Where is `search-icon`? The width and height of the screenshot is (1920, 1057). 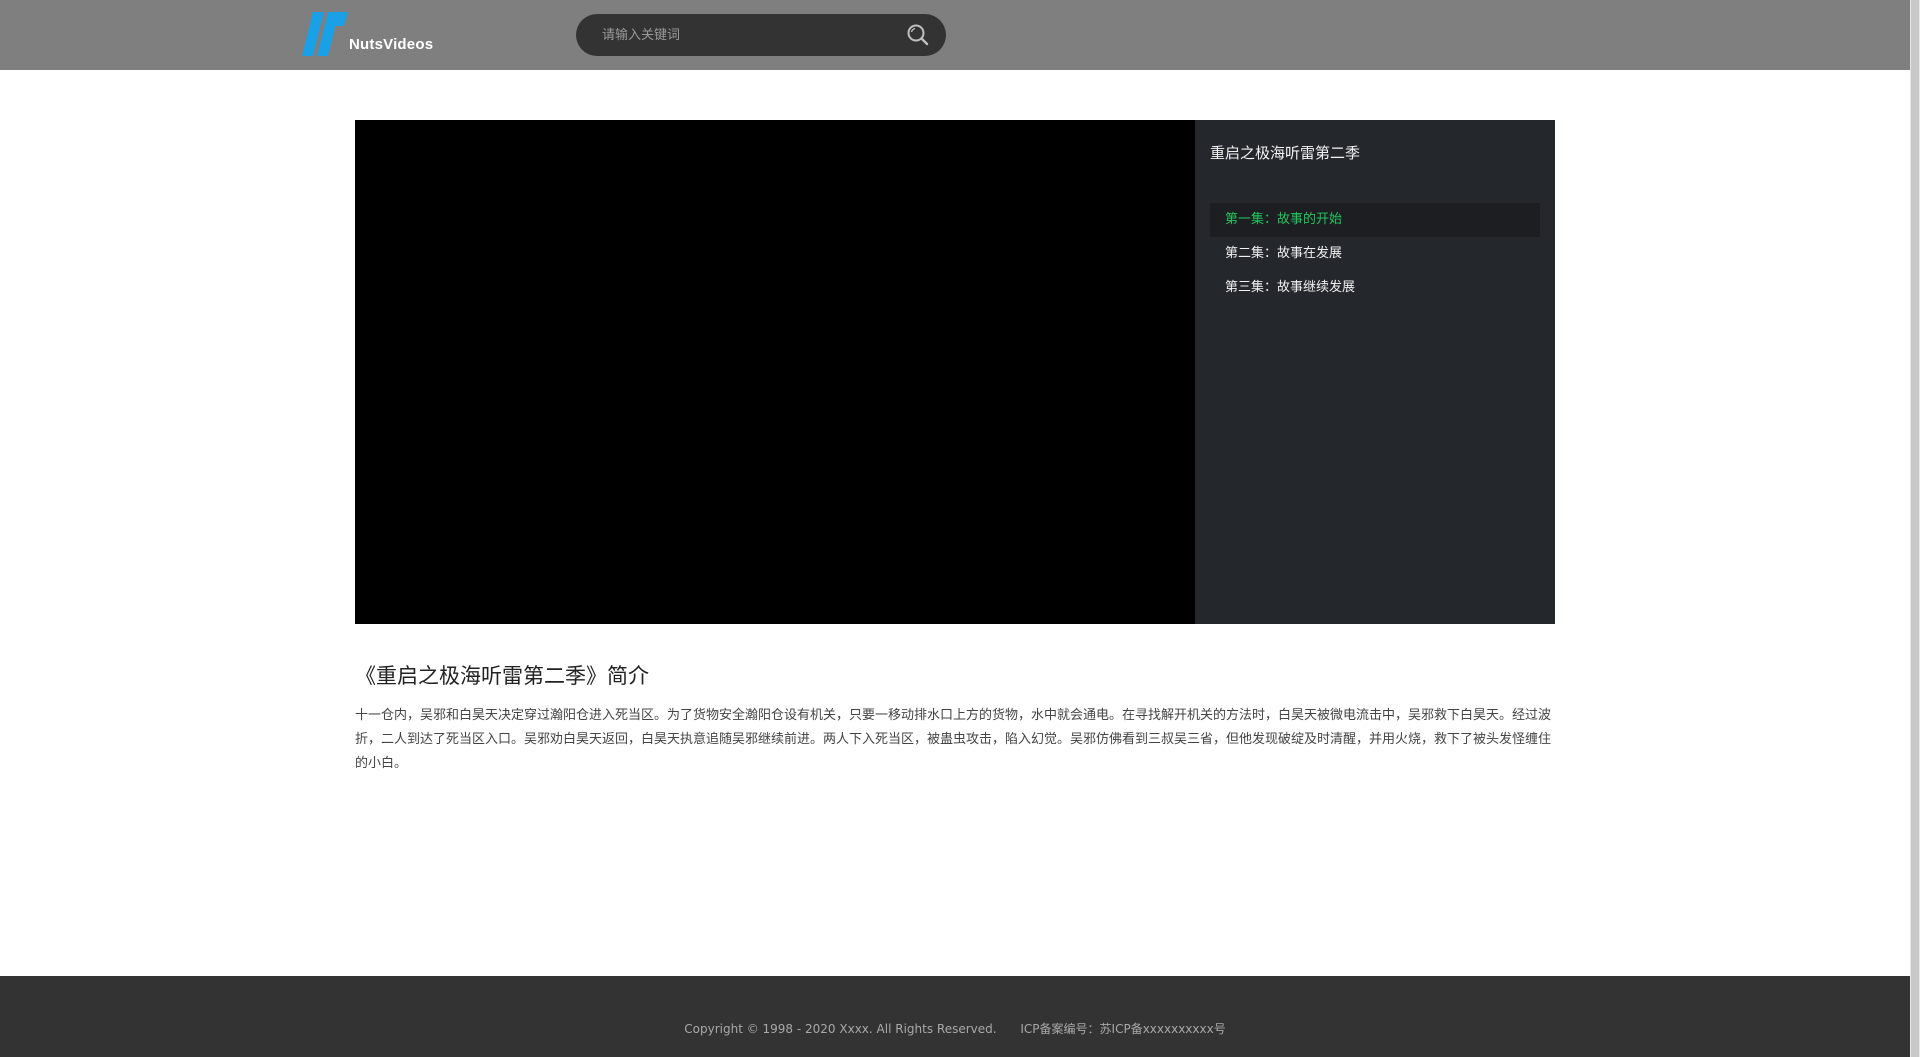
search-icon is located at coordinates (918, 35).